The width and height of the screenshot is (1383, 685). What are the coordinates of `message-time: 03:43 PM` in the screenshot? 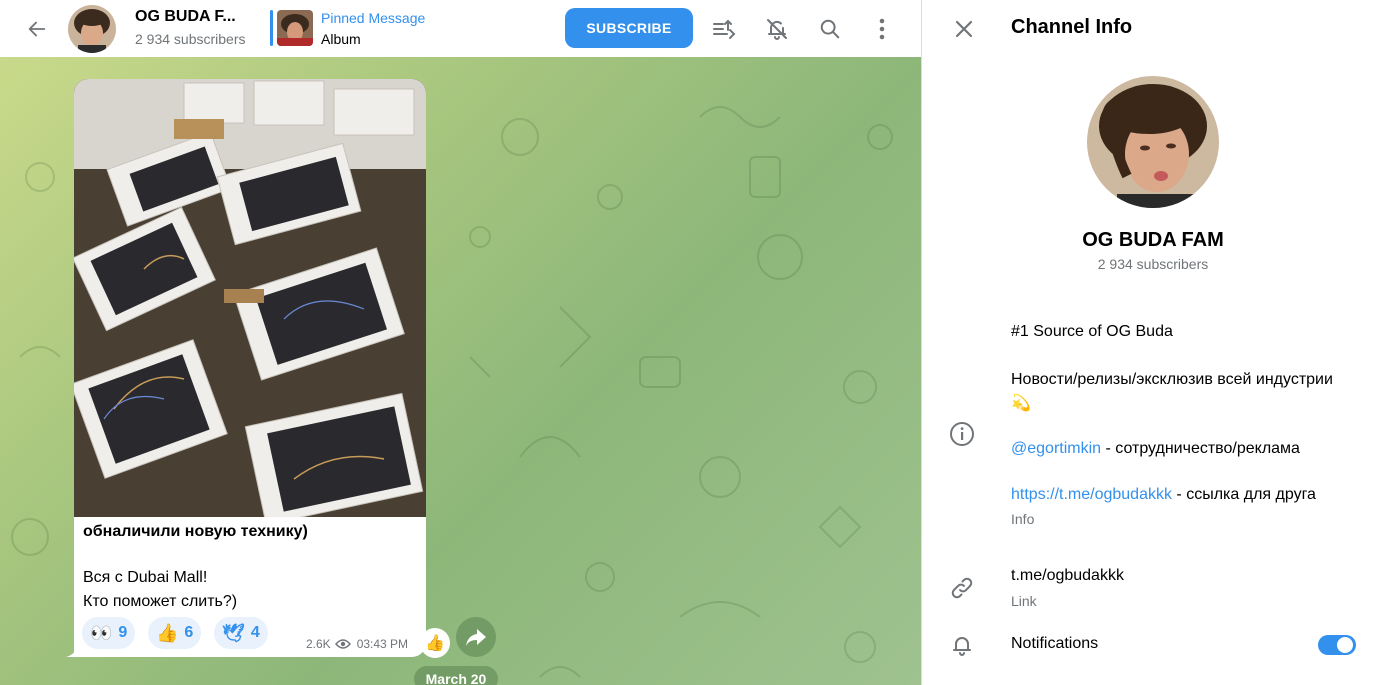 It's located at (382, 644).